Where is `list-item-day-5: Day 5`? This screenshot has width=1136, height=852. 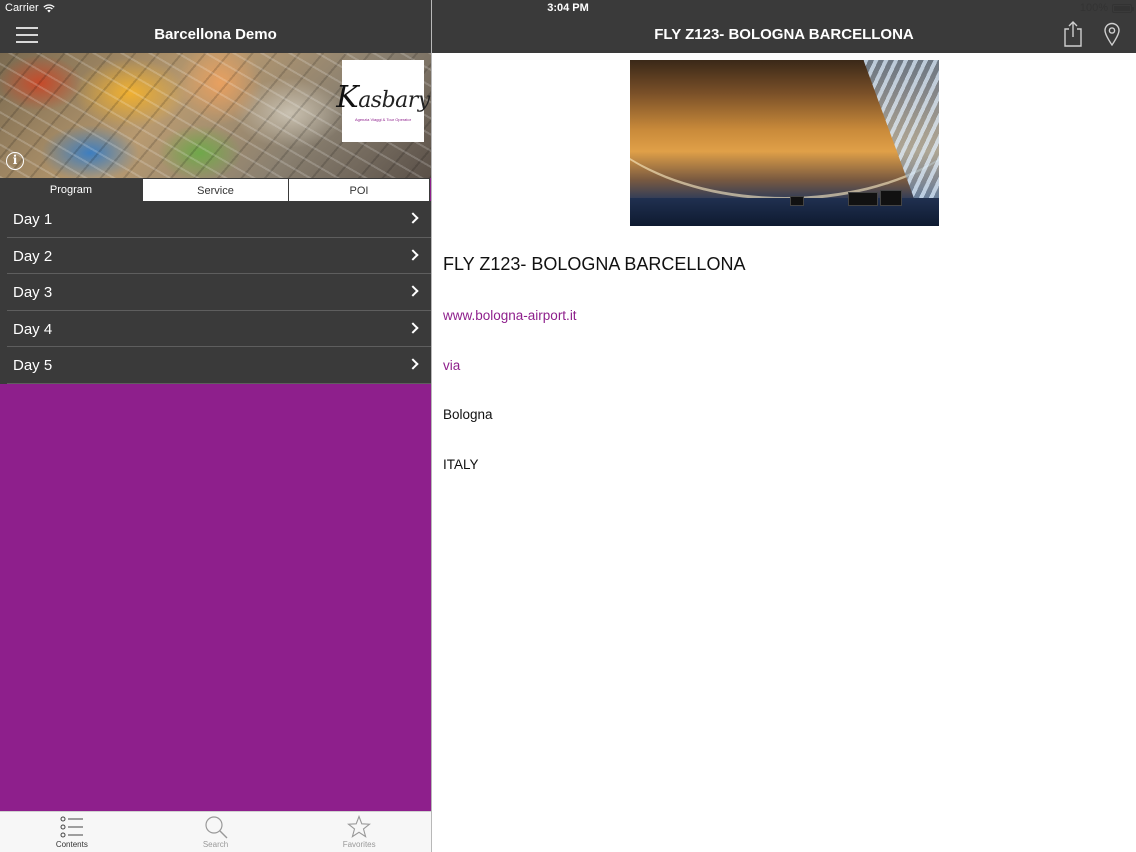
list-item-day-5: Day 5 is located at coordinates (219, 365).